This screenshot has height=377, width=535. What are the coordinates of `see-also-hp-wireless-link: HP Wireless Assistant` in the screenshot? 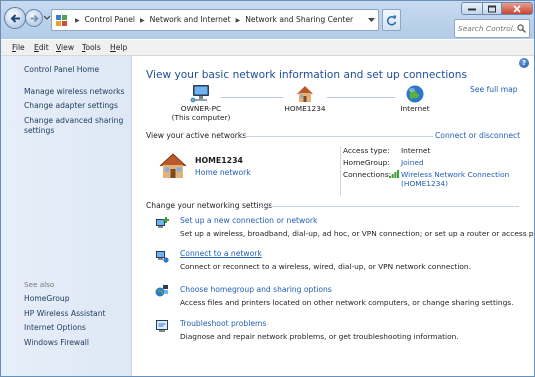 It's located at (76, 314).